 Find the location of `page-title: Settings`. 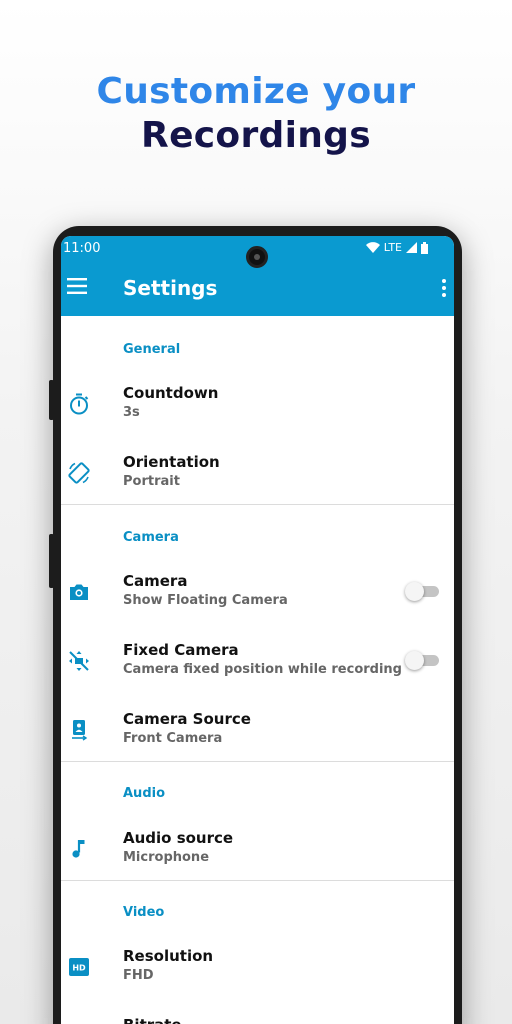

page-title: Settings is located at coordinates (170, 288).